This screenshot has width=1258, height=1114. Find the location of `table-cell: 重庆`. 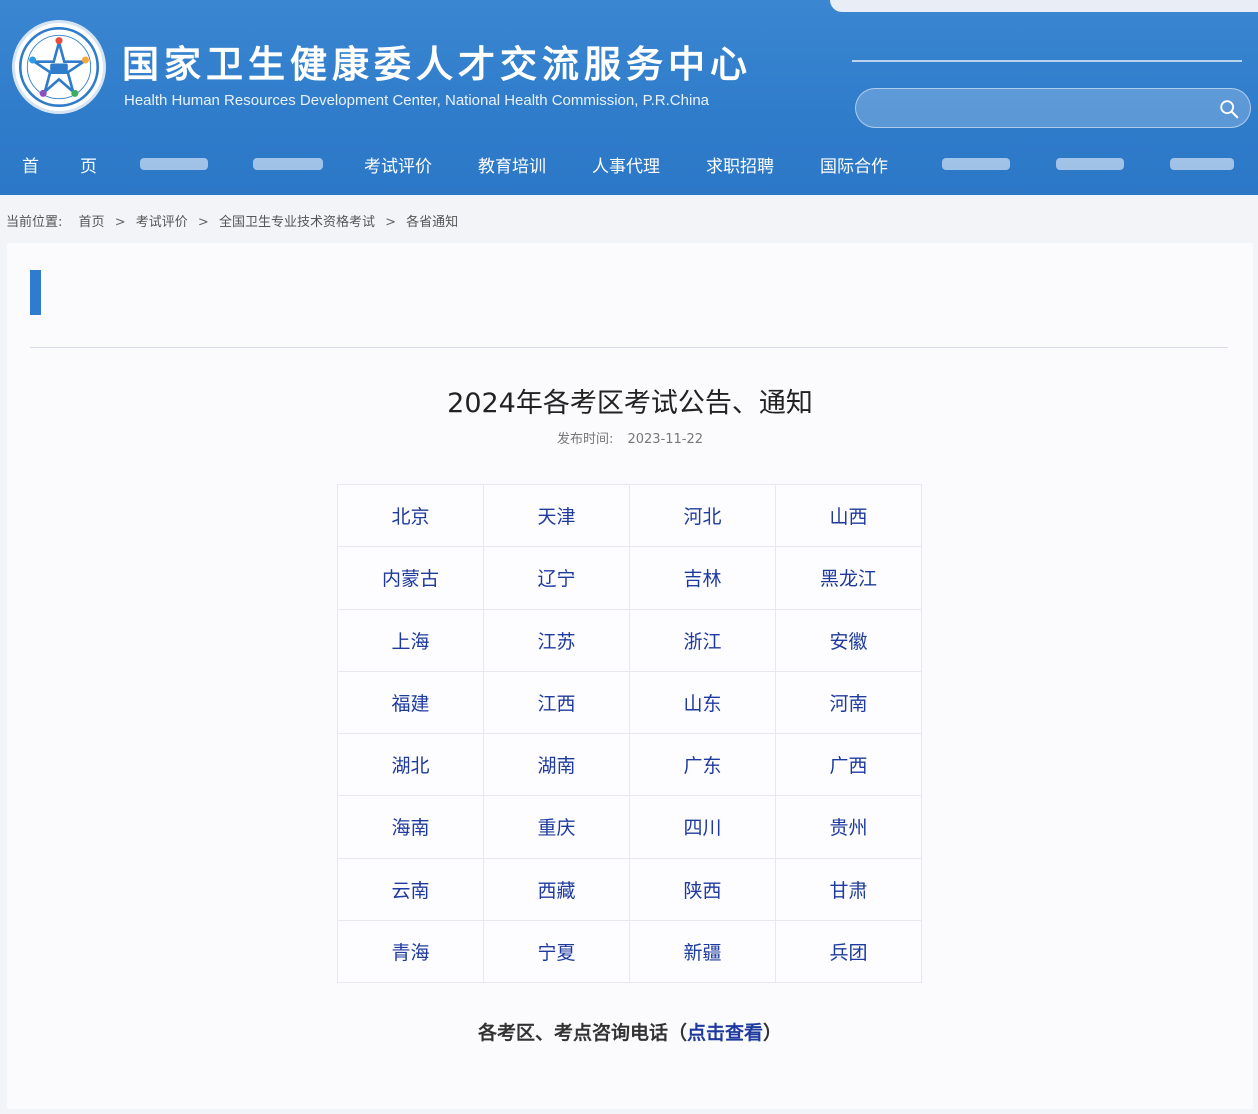

table-cell: 重庆 is located at coordinates (556, 827).